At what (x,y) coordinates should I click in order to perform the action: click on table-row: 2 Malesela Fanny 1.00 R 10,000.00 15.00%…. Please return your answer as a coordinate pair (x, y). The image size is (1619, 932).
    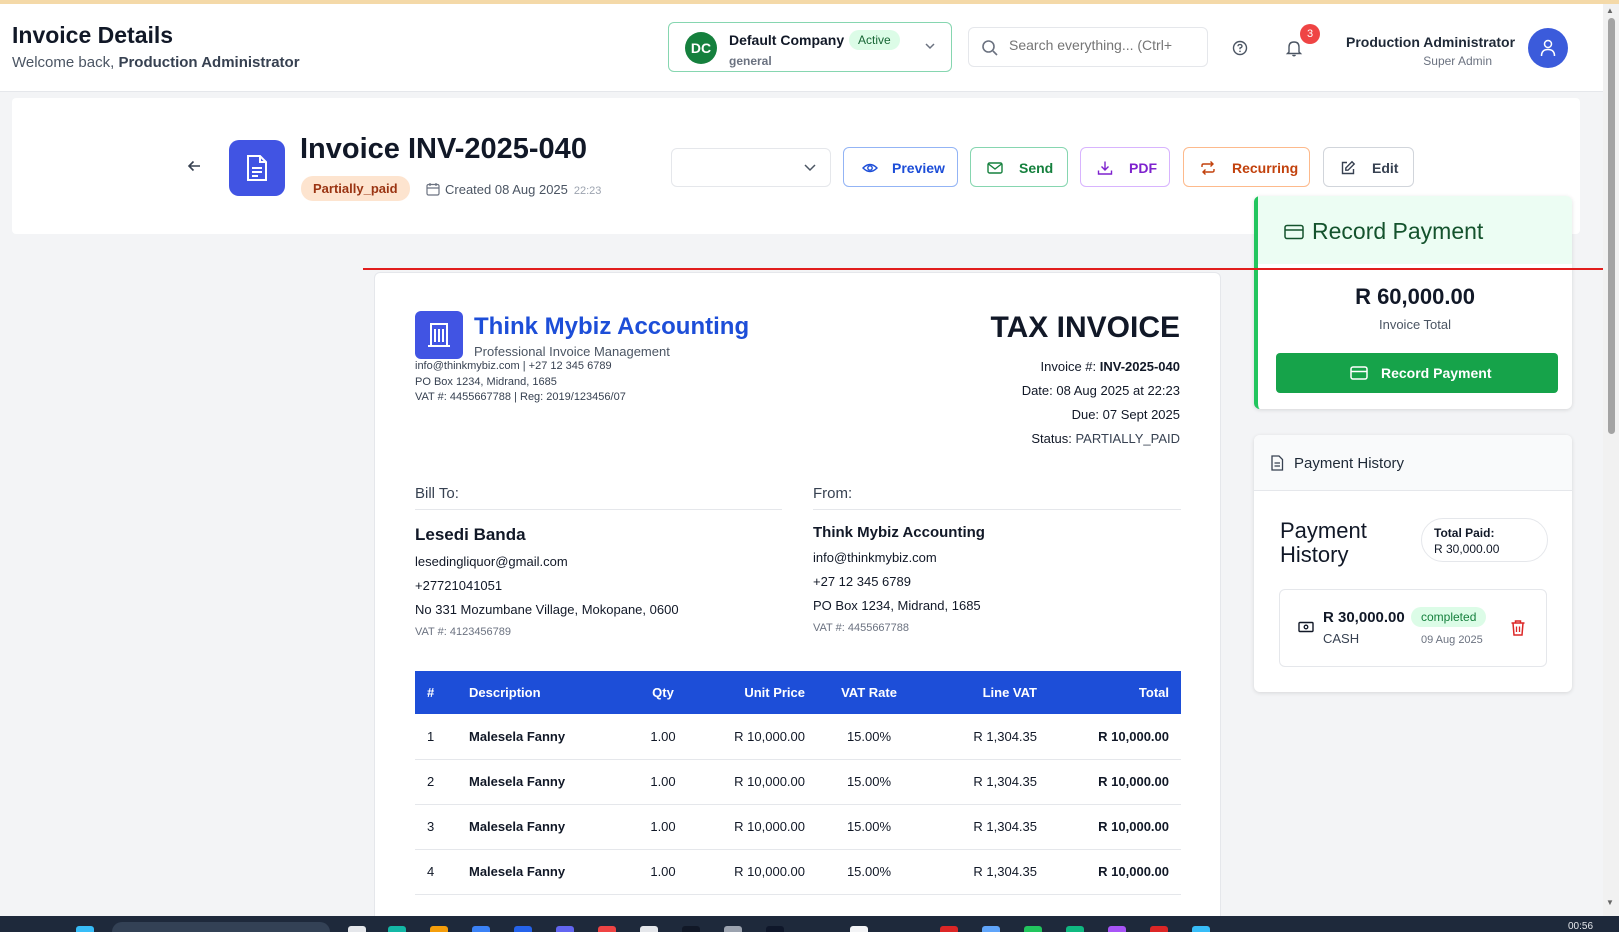
    Looking at the image, I should click on (798, 782).